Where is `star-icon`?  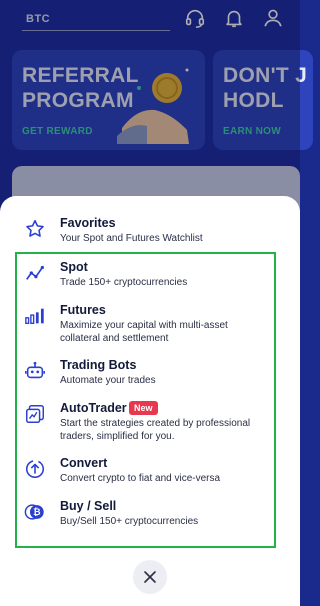
star-icon is located at coordinates (35, 228).